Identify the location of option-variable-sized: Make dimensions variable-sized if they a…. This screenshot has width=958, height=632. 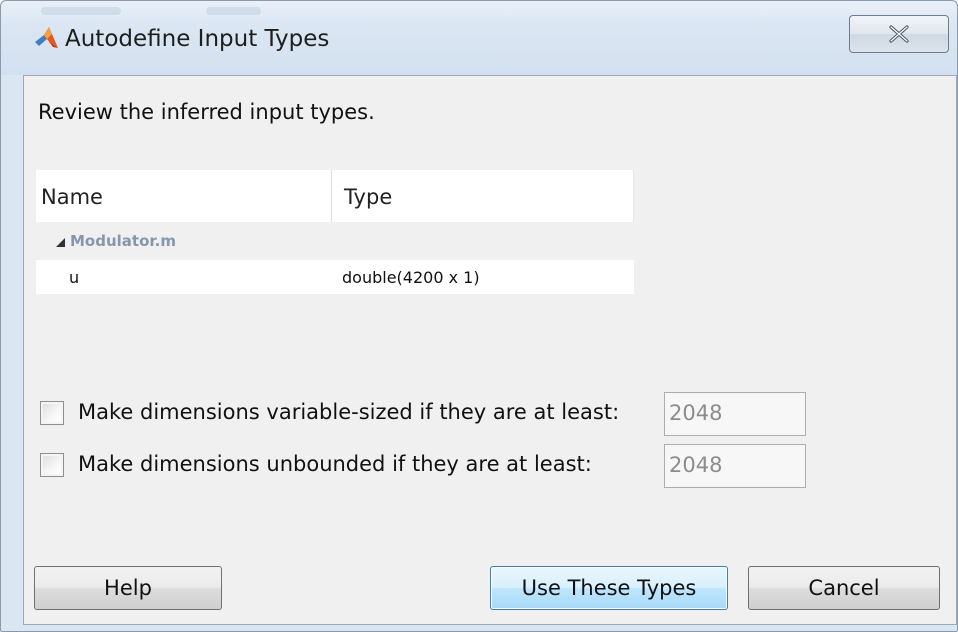
(430, 414).